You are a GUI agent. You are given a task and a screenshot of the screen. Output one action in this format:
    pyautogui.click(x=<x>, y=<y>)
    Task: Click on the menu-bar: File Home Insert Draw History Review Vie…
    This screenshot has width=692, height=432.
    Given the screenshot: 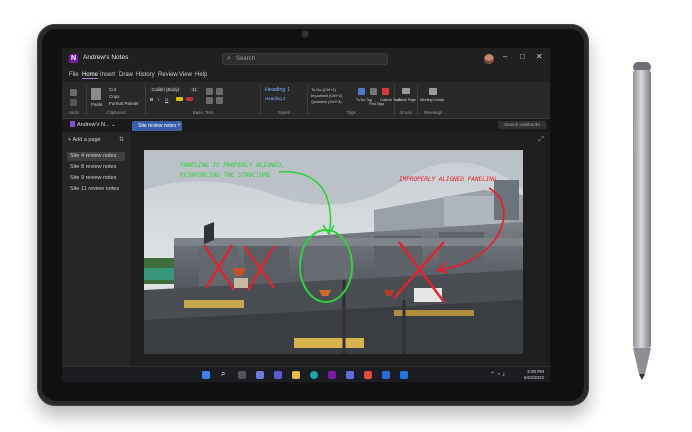 What is the action you would take?
    pyautogui.click(x=306, y=76)
    